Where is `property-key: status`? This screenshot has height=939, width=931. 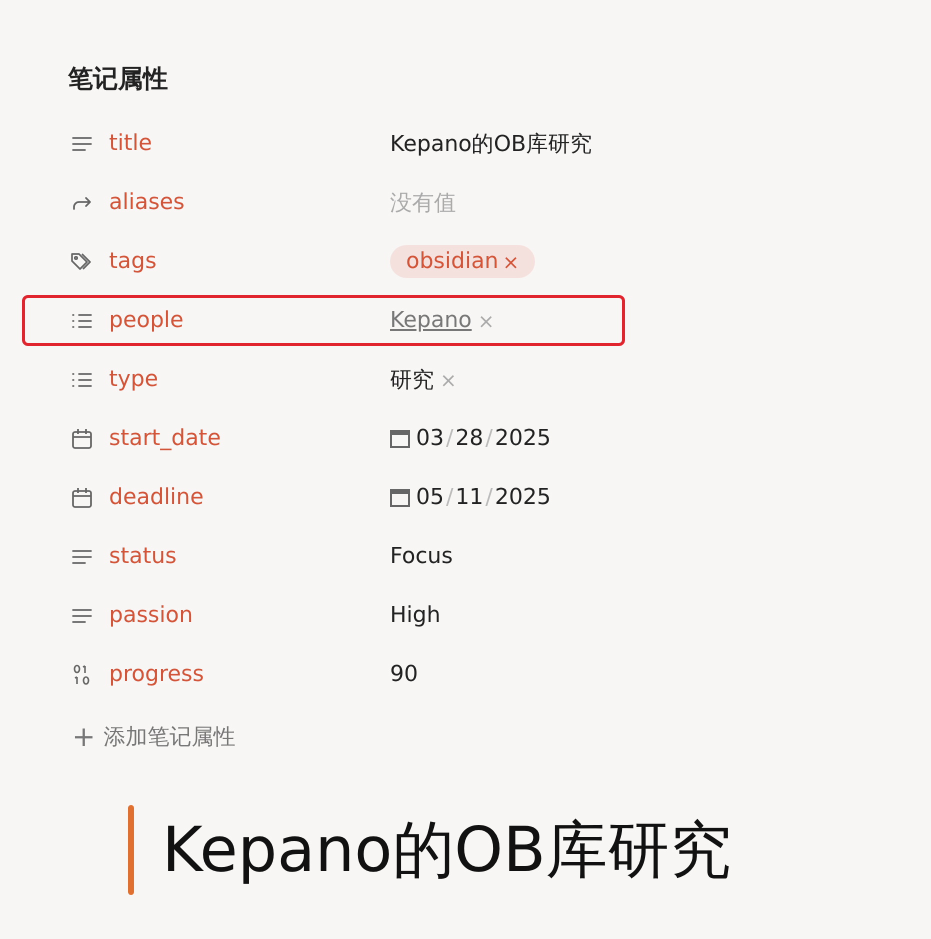
property-key: status is located at coordinates (143, 556).